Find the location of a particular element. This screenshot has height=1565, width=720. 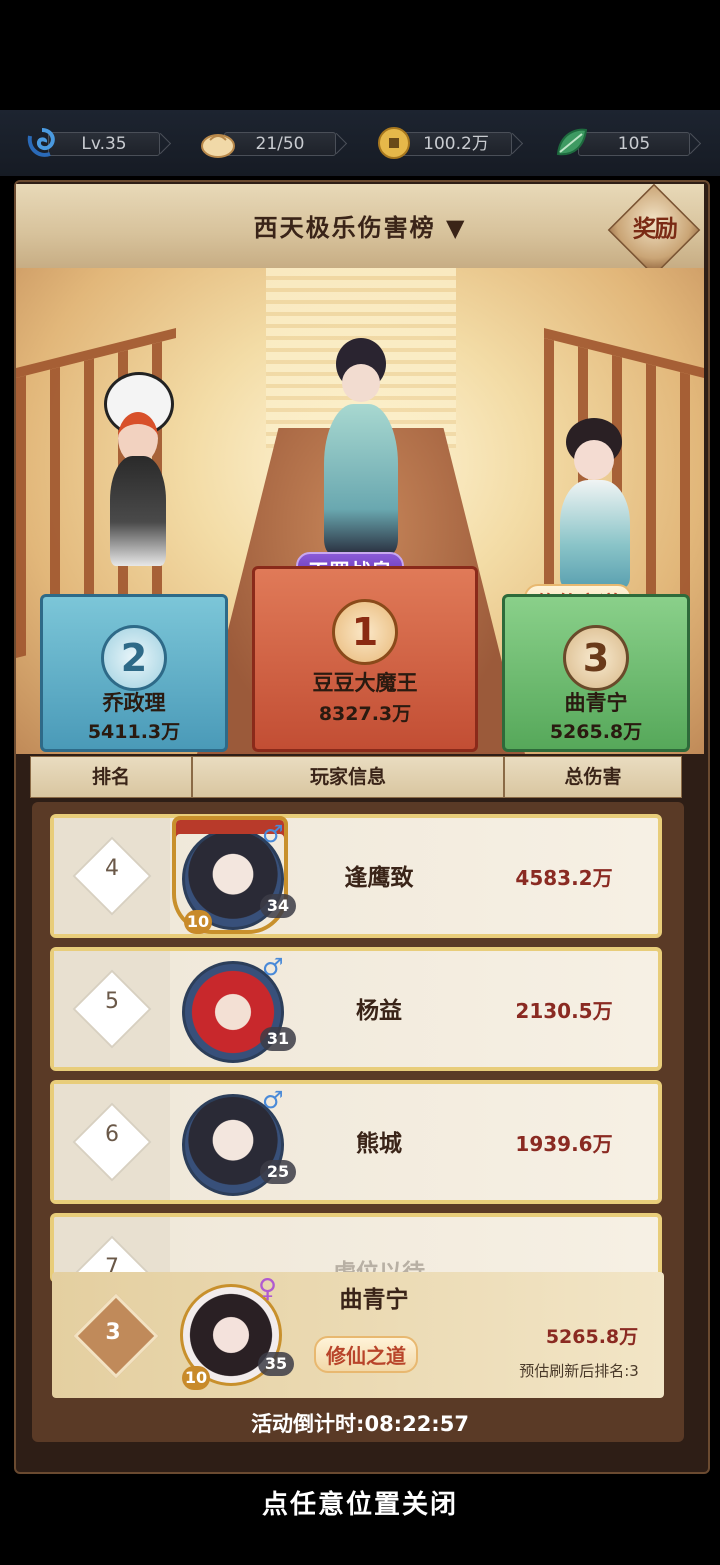

player-name: 杨益 is located at coordinates (379, 1011).